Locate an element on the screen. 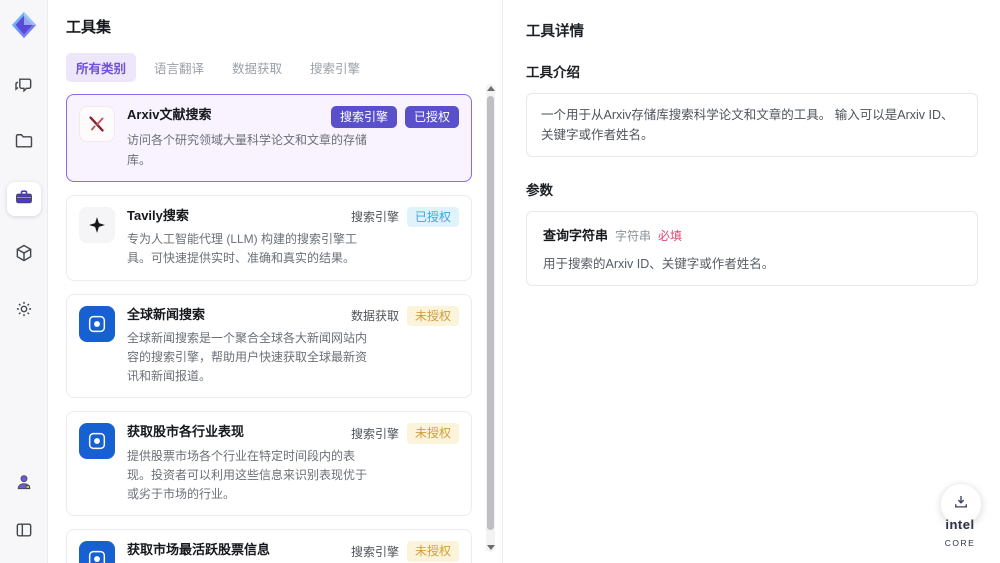 The height and width of the screenshot is (563, 1000). scrollbar-track is located at coordinates (490, 318).